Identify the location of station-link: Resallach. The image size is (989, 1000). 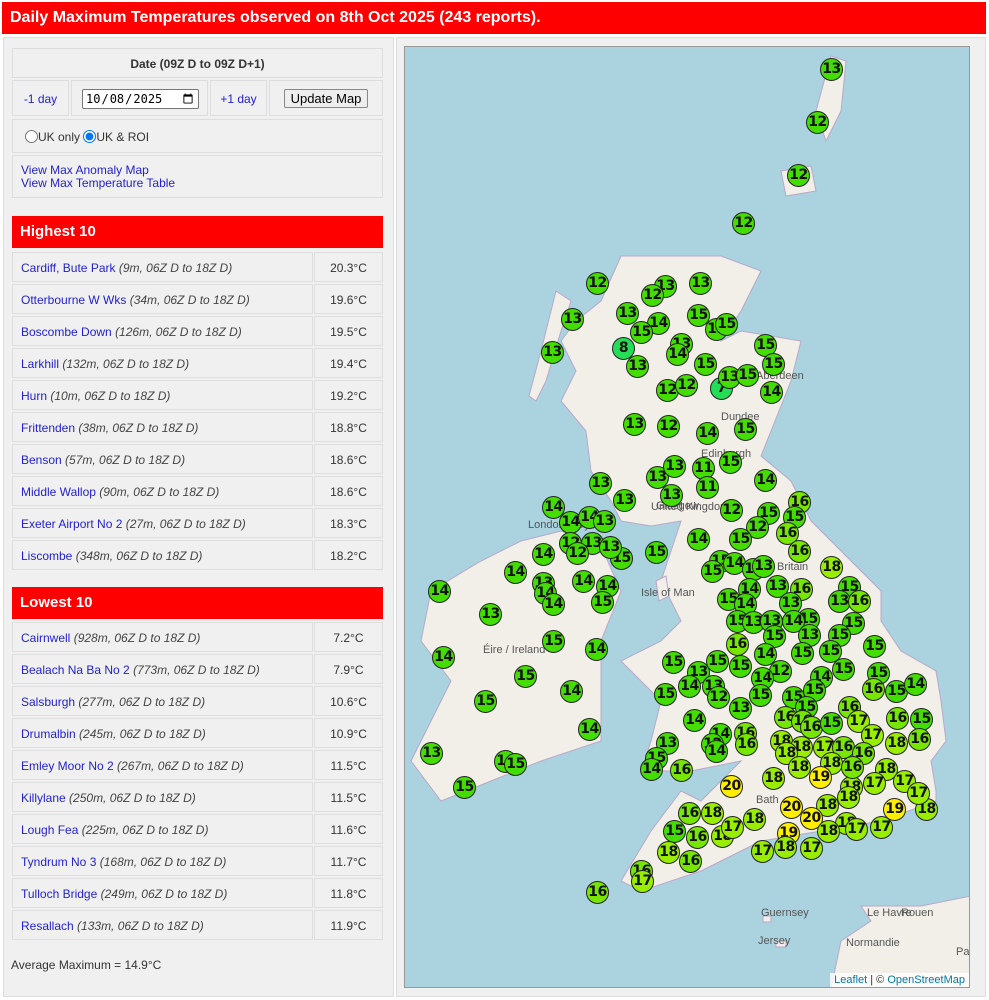
(47, 926).